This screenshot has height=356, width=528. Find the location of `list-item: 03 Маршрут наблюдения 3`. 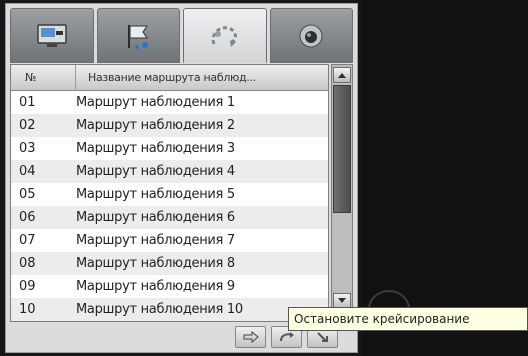

list-item: 03 Маршрут наблюдения 3 is located at coordinates (169, 148).